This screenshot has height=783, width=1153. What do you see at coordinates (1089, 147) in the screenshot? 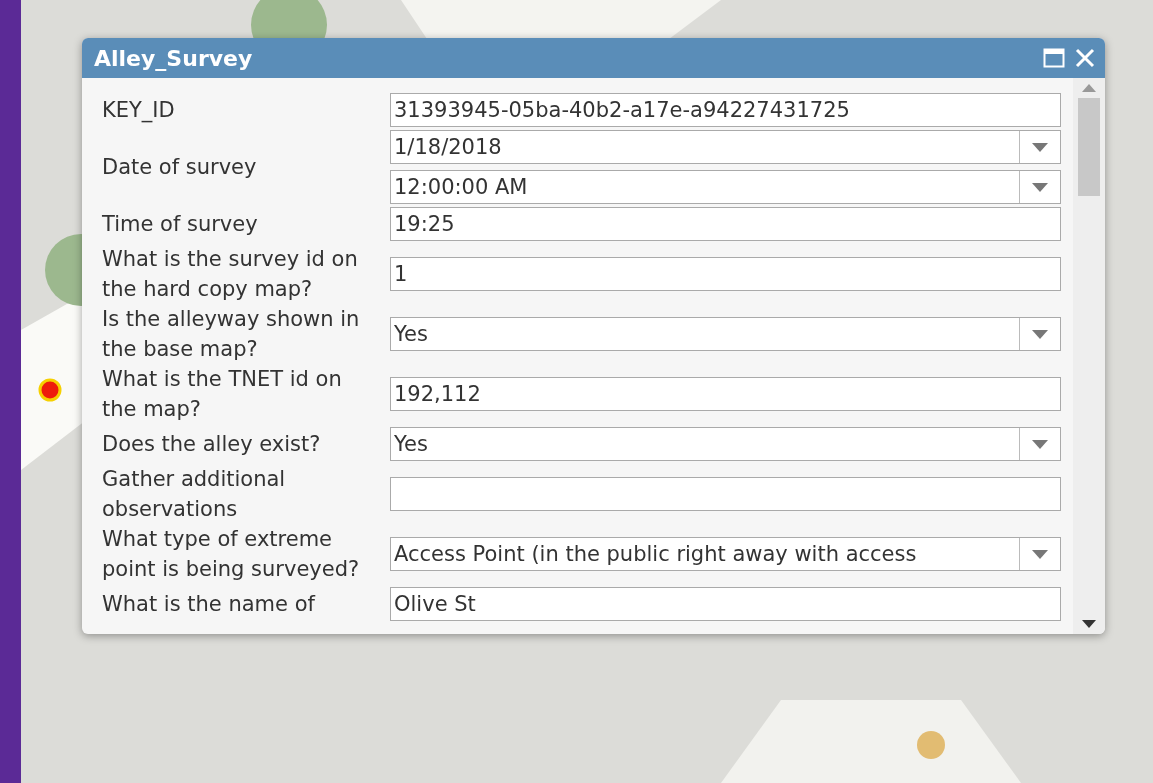
I see `scroll-thumb` at bounding box center [1089, 147].